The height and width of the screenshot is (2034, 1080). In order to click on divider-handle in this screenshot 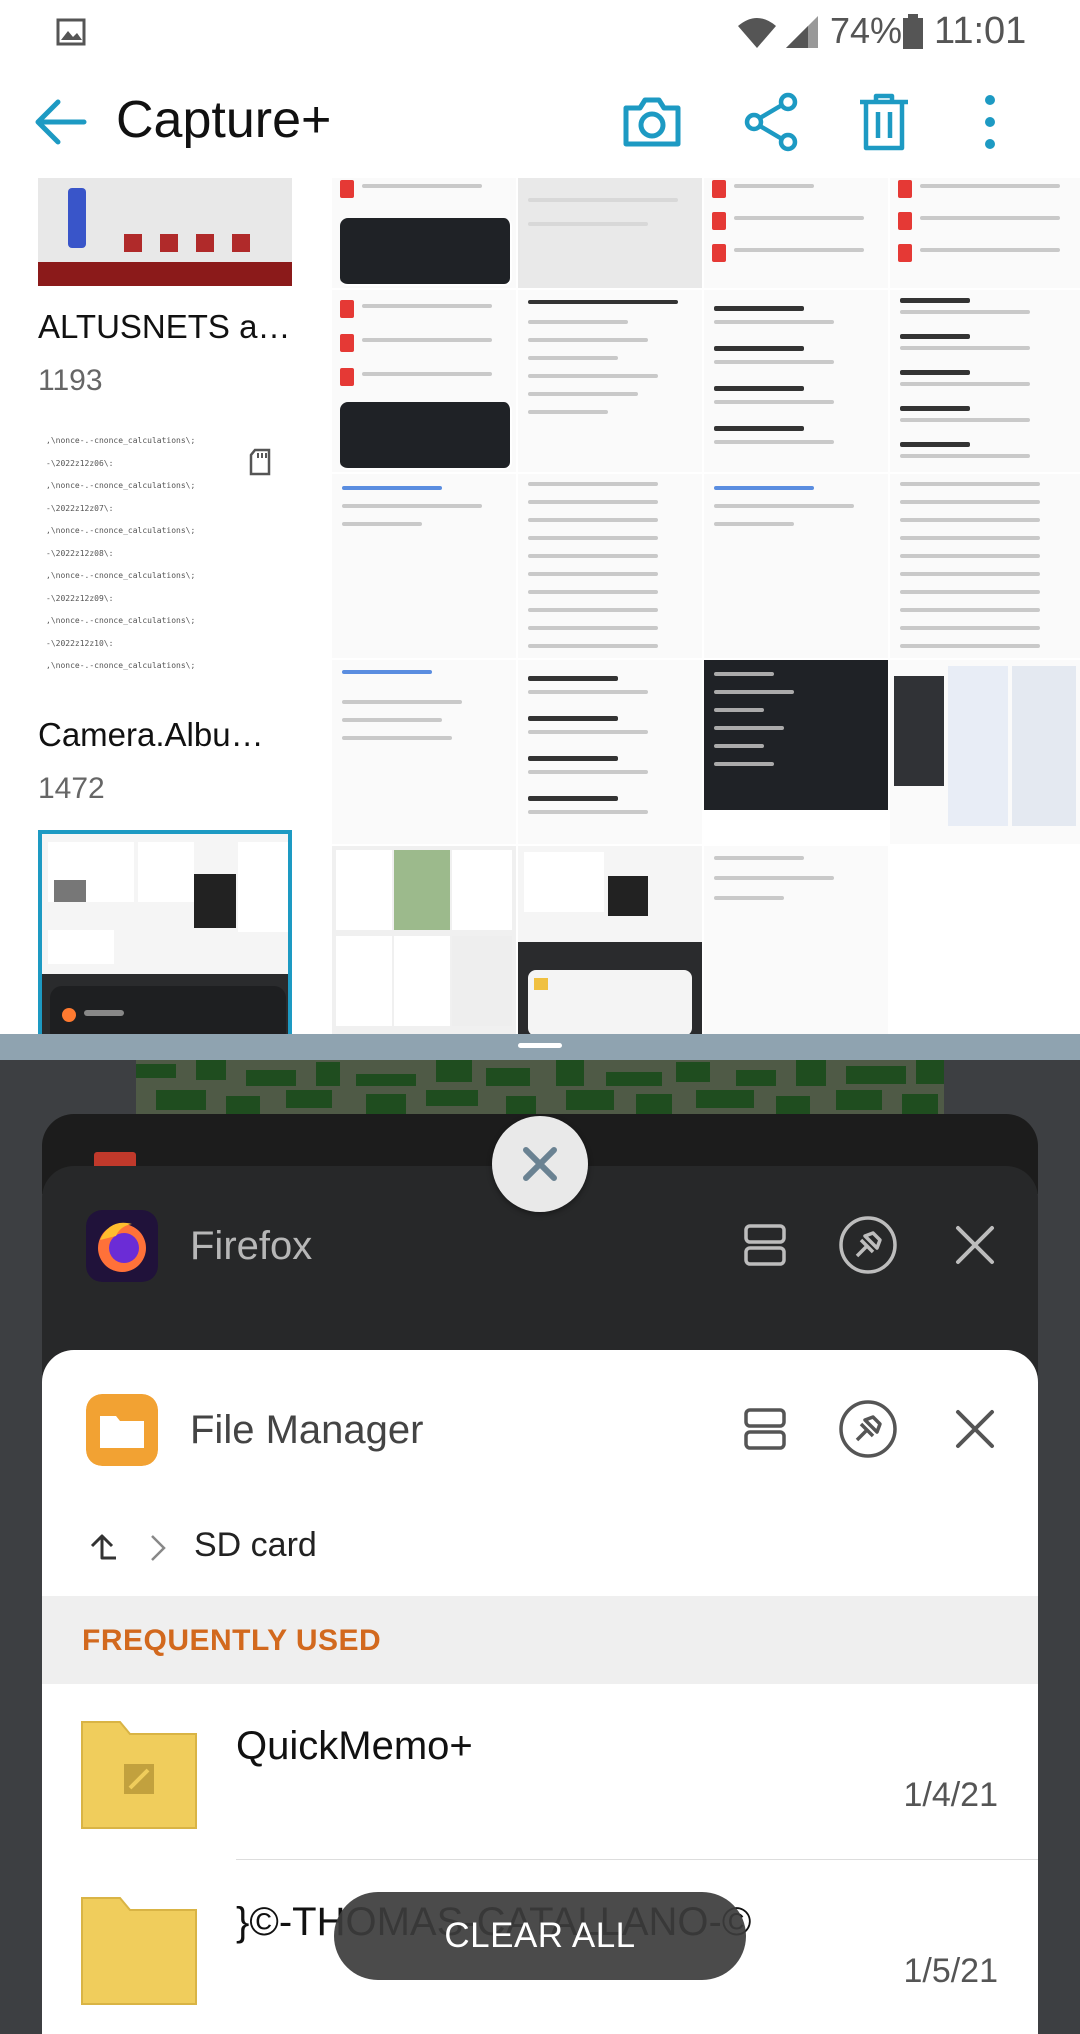, I will do `click(540, 1045)`.